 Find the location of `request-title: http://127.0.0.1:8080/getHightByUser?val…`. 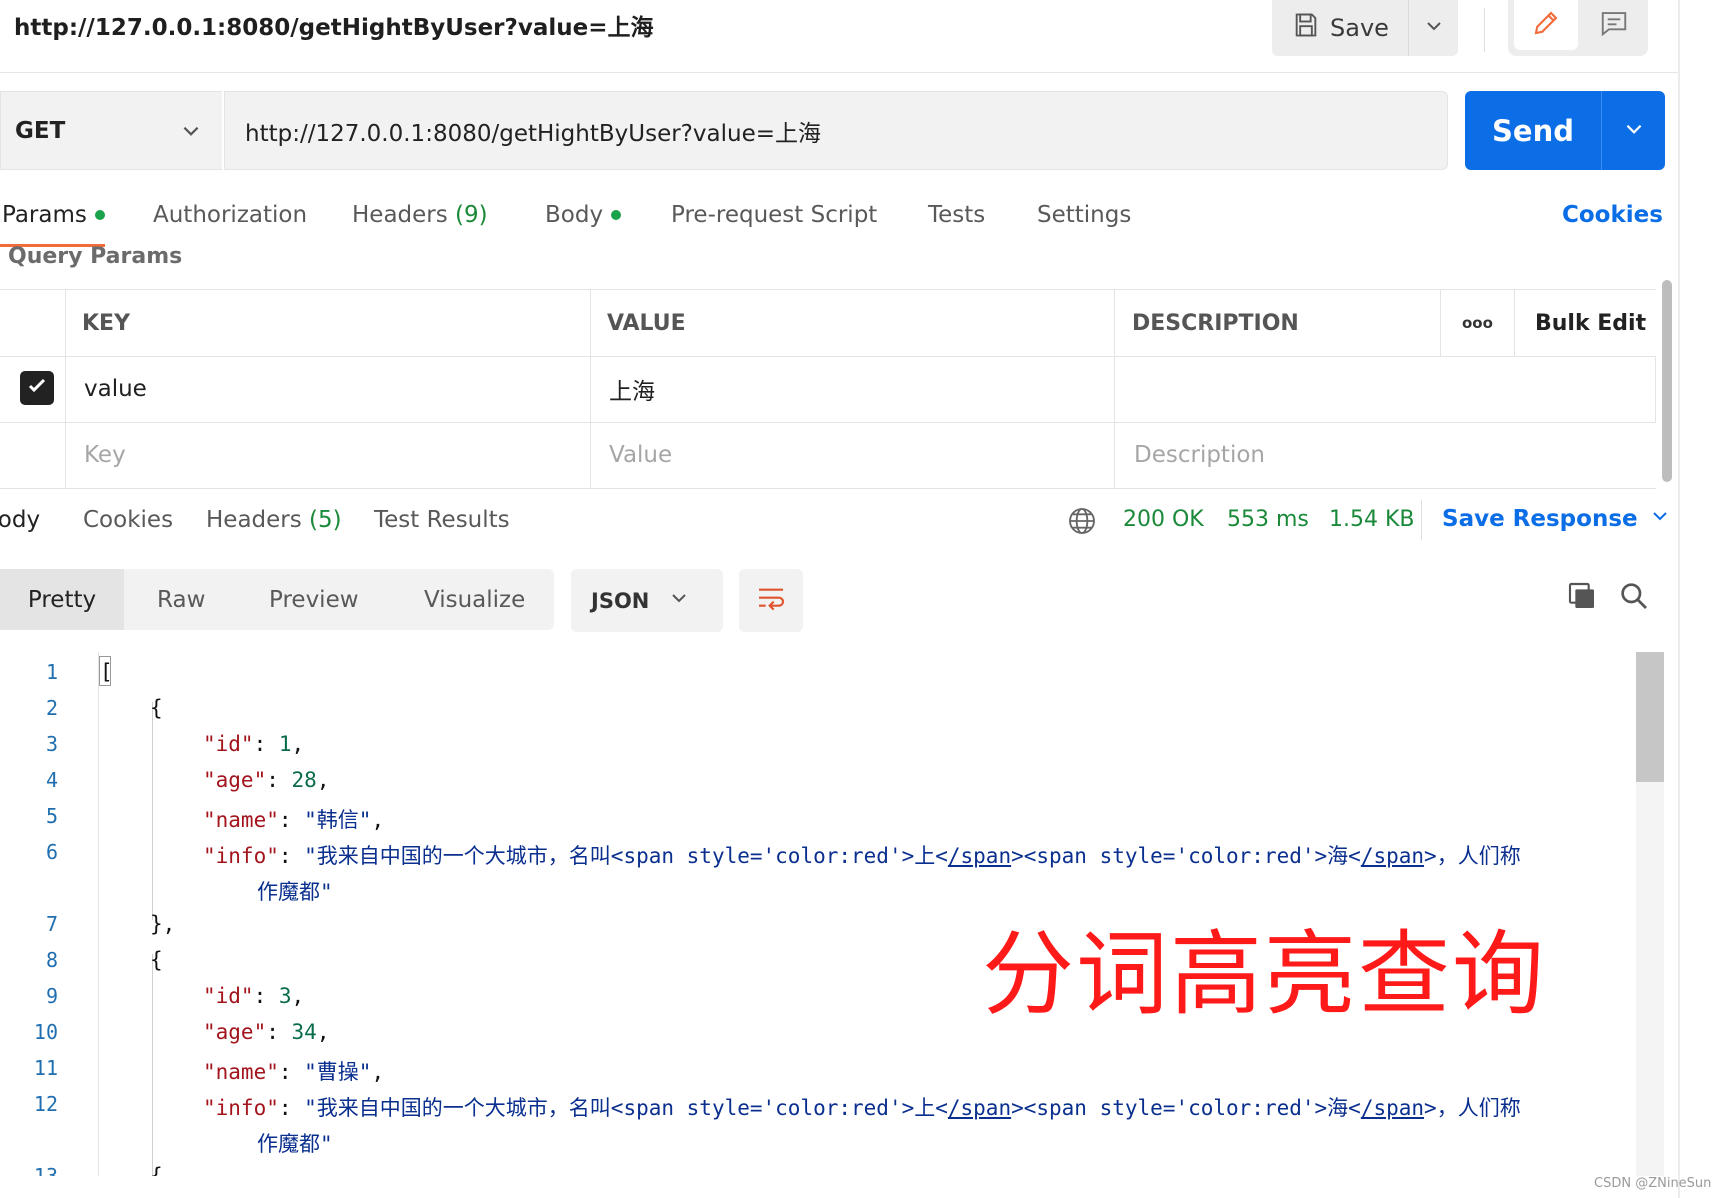

request-title: http://127.0.0.1:8080/getHightByUser?val… is located at coordinates (334, 25).